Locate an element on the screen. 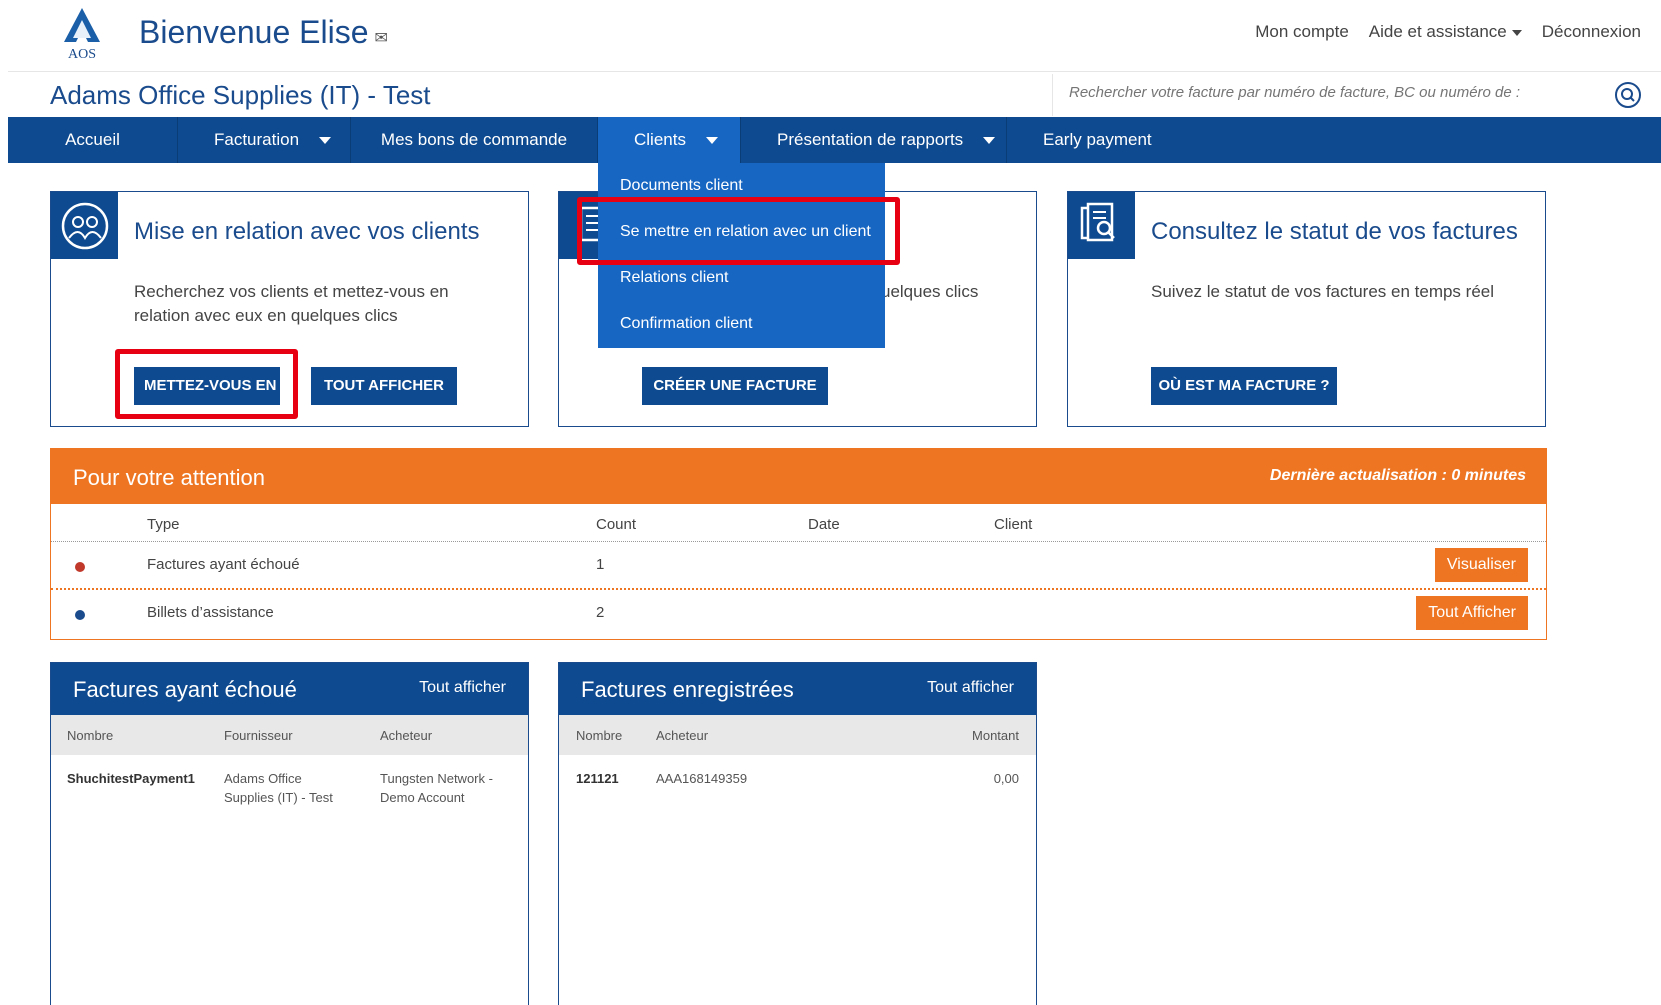  search-bar is located at coordinates (1356, 95).